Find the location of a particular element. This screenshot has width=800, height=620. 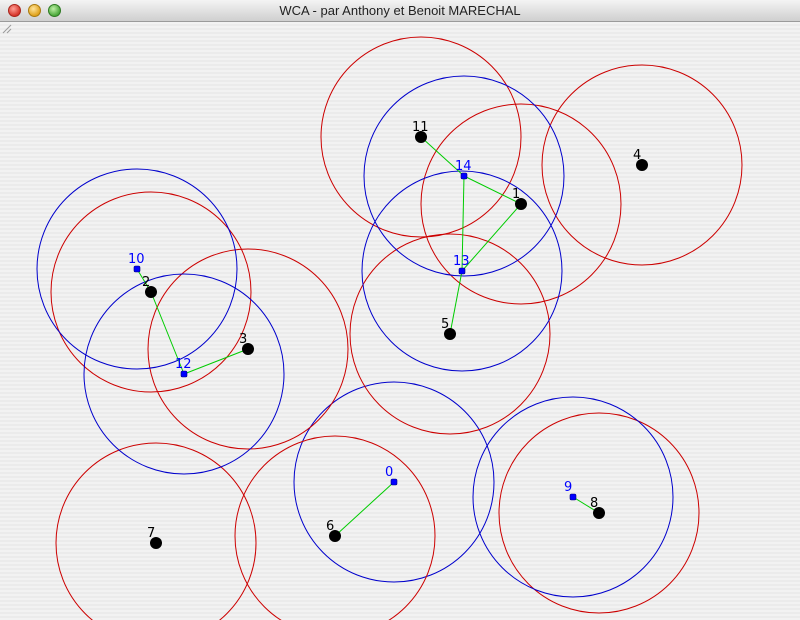

title-bar: WCA - par Anthony et Benoit MARECHAL is located at coordinates (400, 11).